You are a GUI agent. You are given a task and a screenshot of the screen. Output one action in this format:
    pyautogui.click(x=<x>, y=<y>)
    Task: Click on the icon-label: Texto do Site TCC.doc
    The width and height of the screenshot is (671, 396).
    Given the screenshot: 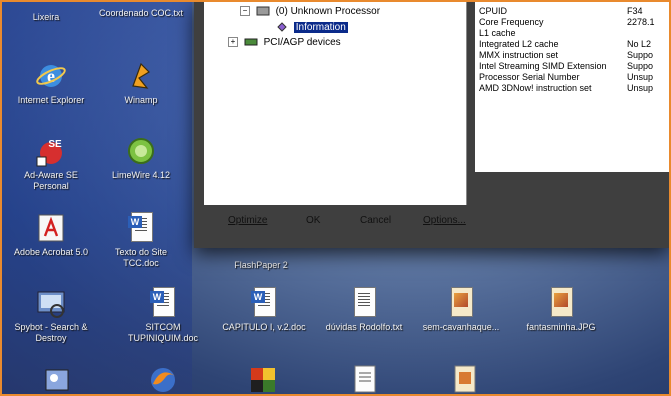 What is the action you would take?
    pyautogui.click(x=141, y=257)
    